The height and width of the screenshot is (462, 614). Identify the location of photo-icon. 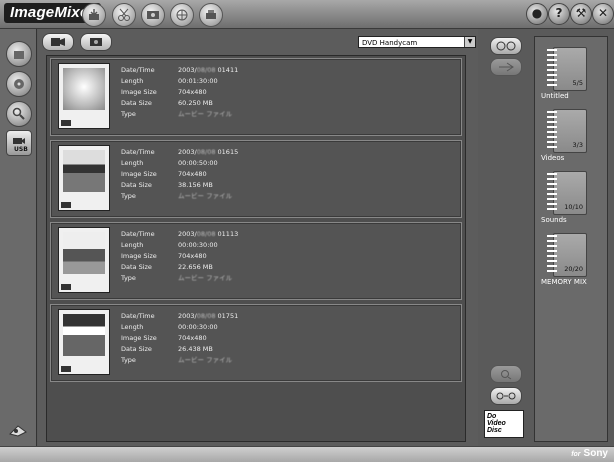
(96, 42).